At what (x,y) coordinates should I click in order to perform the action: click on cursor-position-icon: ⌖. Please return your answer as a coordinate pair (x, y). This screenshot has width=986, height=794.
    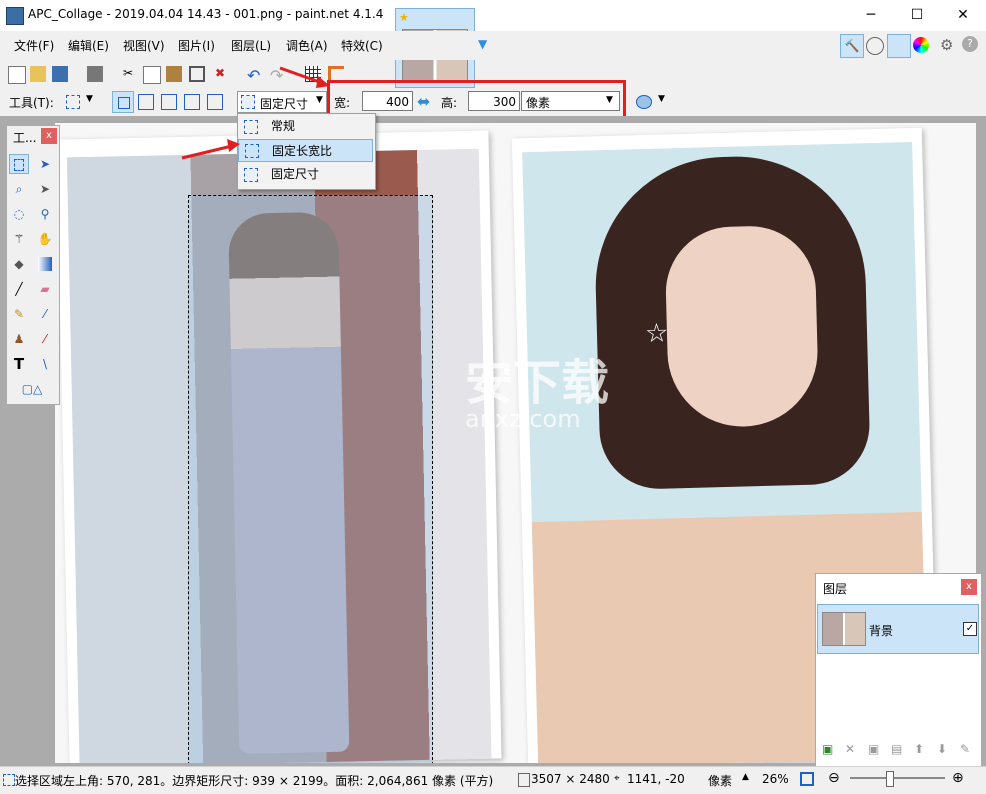
    Looking at the image, I should click on (617, 778).